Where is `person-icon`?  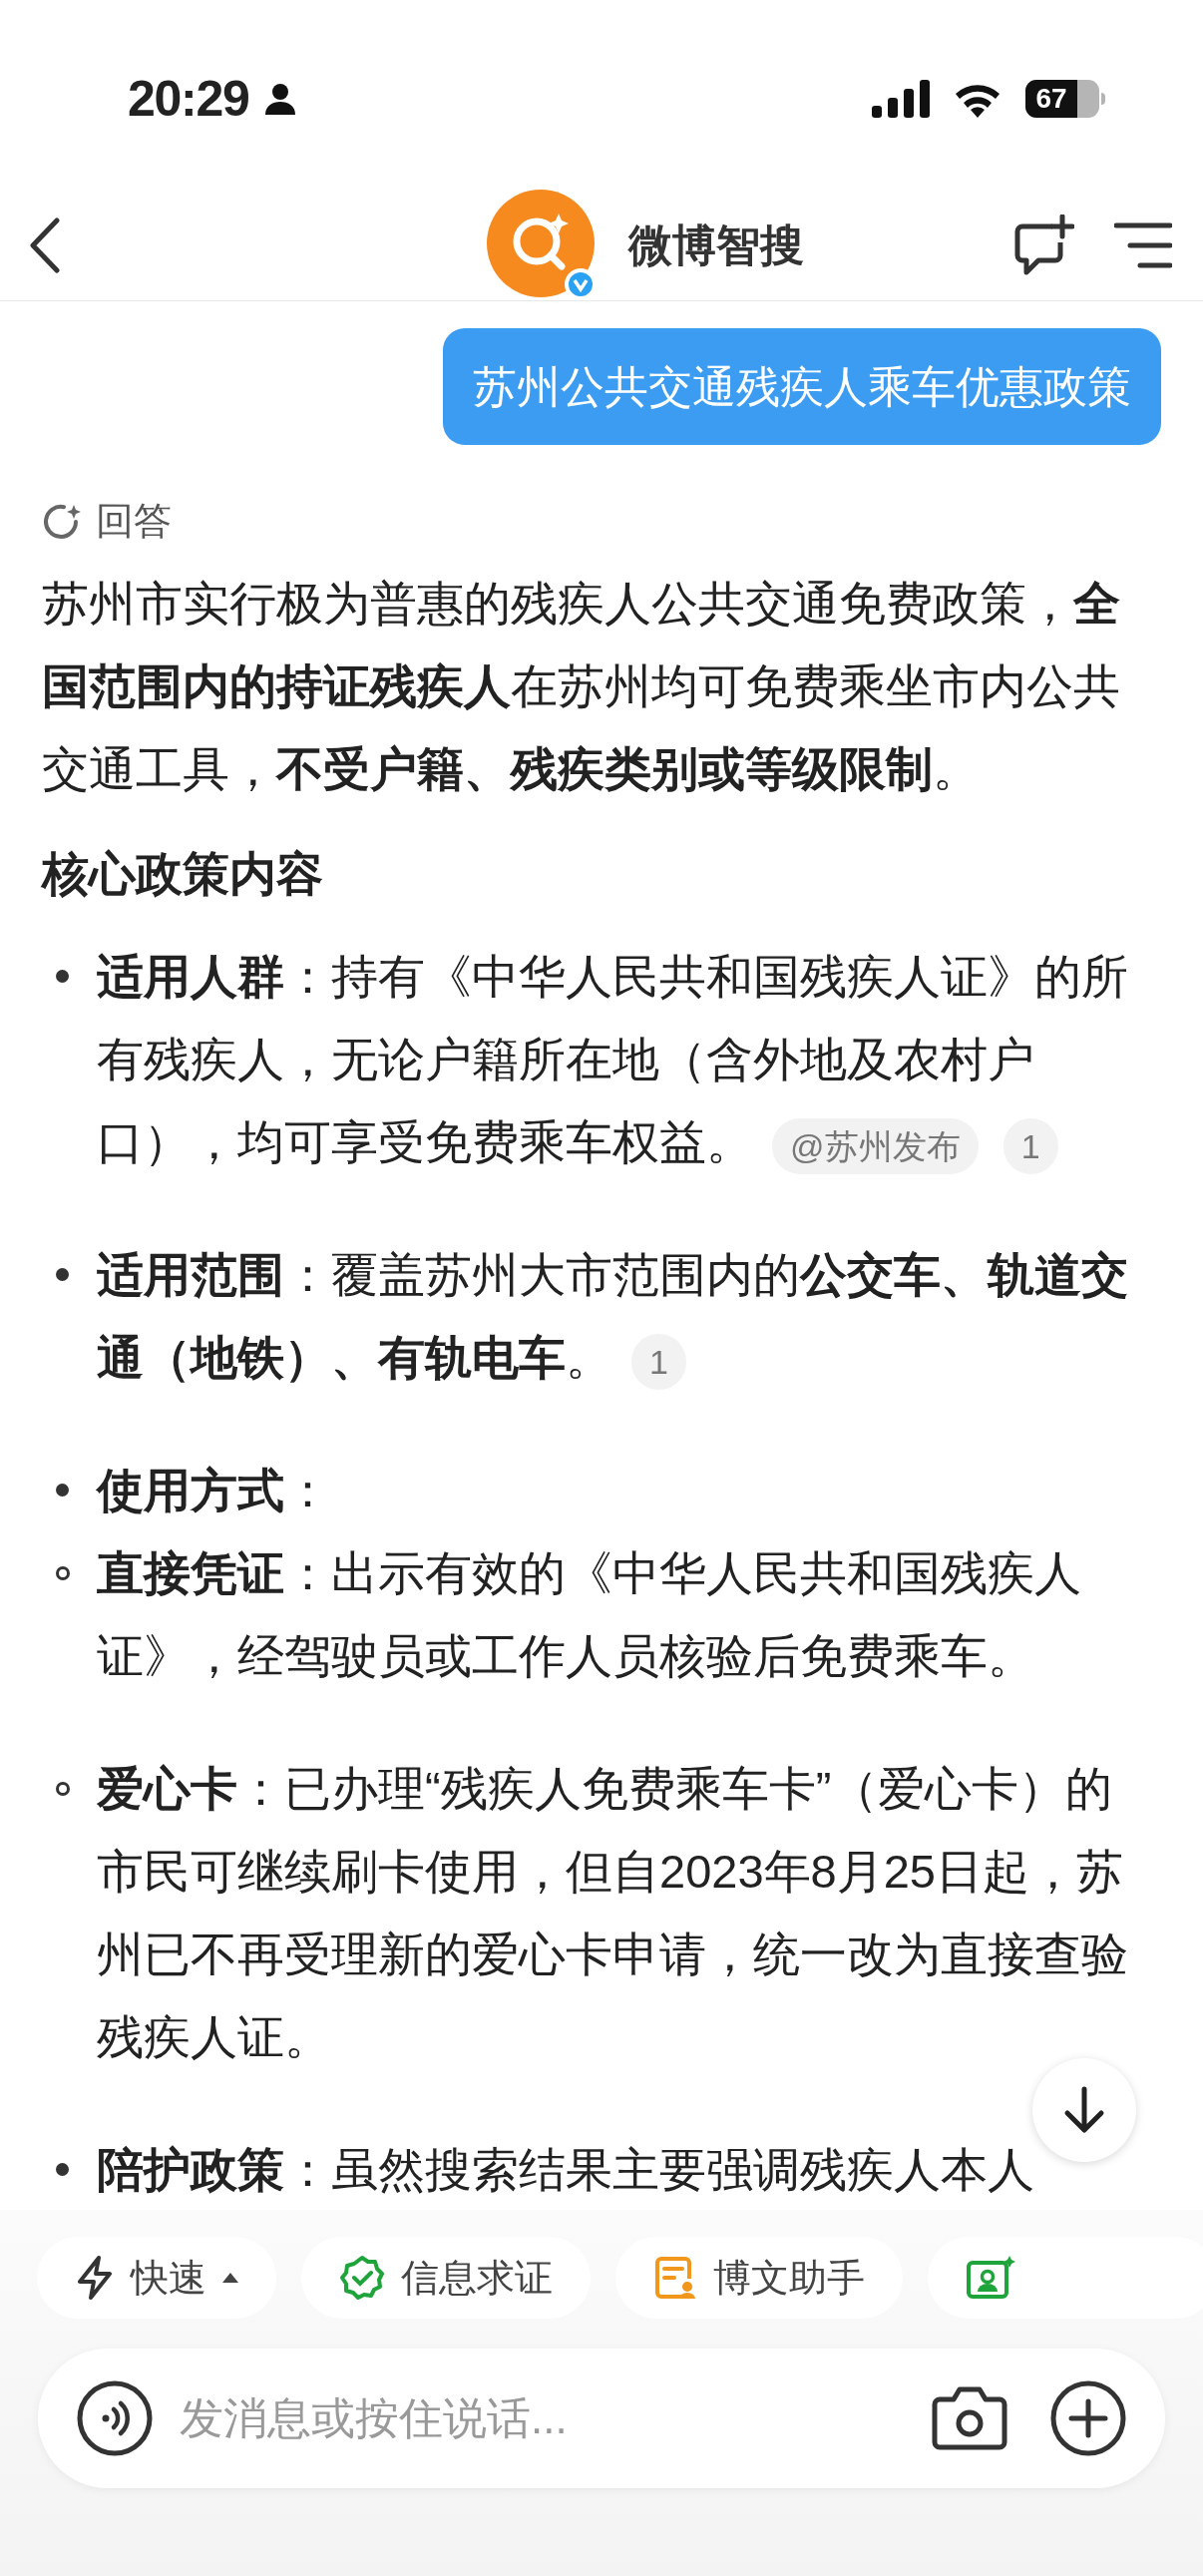
person-icon is located at coordinates (279, 99).